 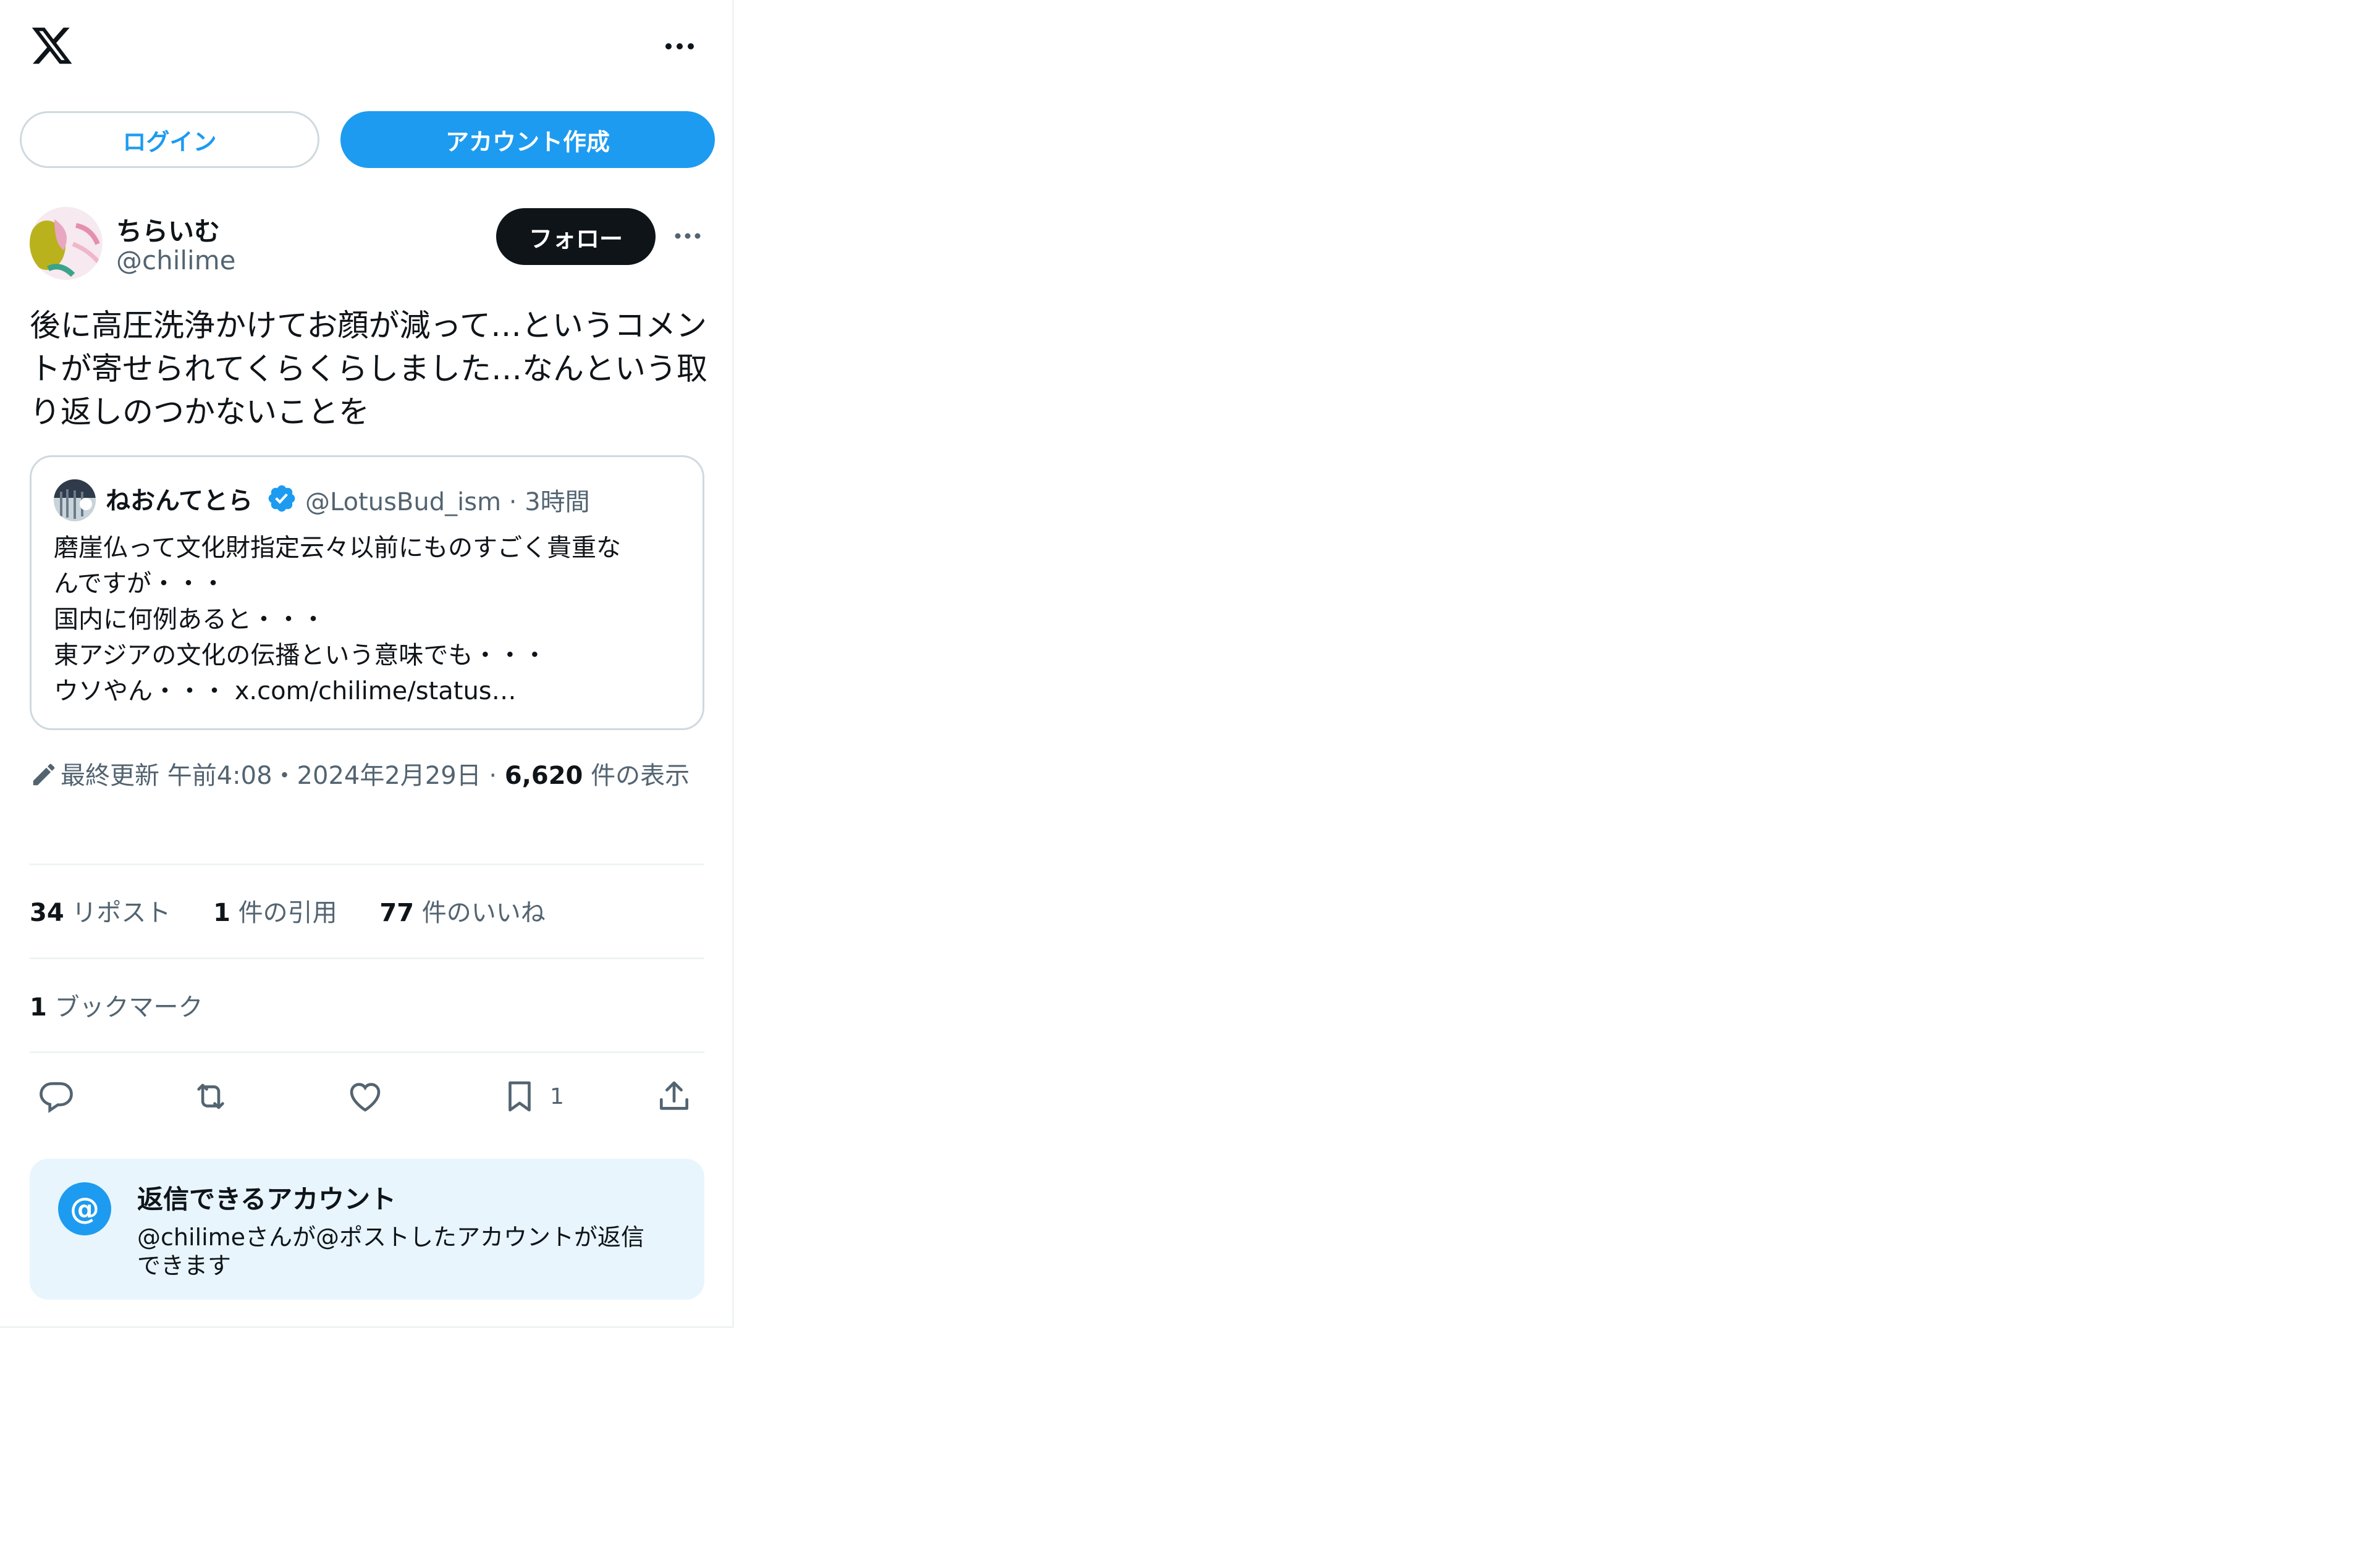 I want to click on quotes-stat: 1 件の引用, so click(x=275, y=913).